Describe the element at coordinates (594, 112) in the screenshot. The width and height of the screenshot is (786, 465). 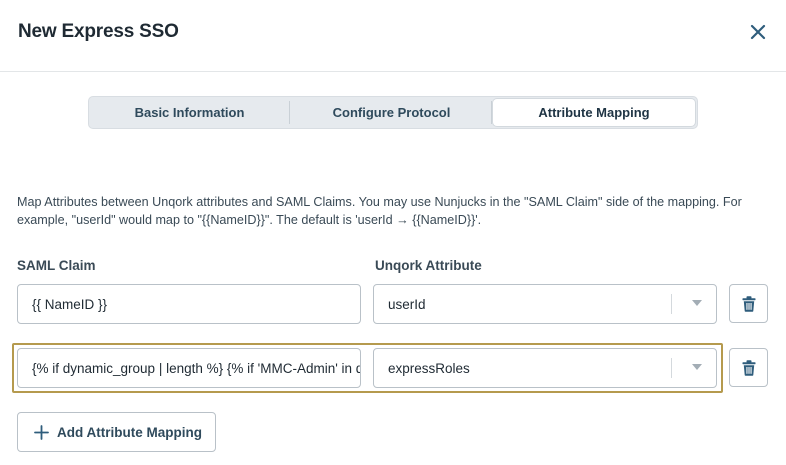
I see `tab-attribute-mapping: Attribute Mapping` at that location.